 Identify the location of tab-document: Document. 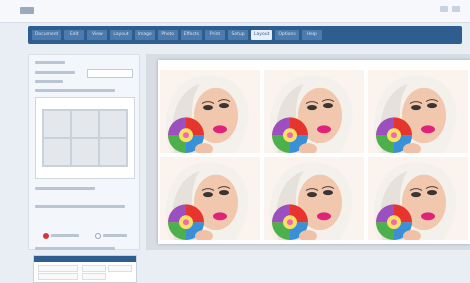
(47, 35).